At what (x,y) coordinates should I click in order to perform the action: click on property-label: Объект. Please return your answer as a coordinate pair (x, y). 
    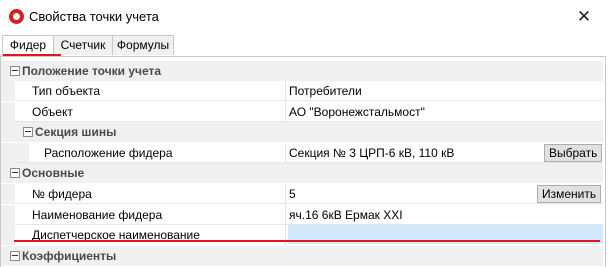
    Looking at the image, I should click on (52, 112).